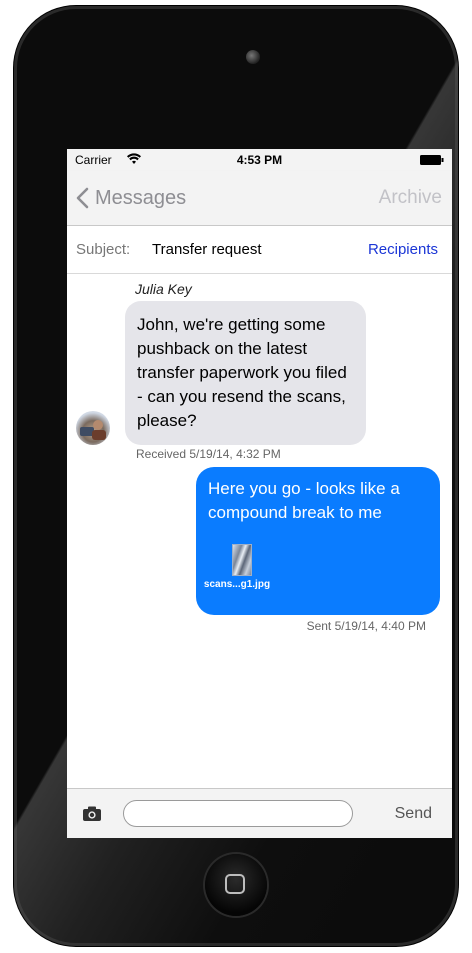  I want to click on front-camera-icon, so click(253, 57).